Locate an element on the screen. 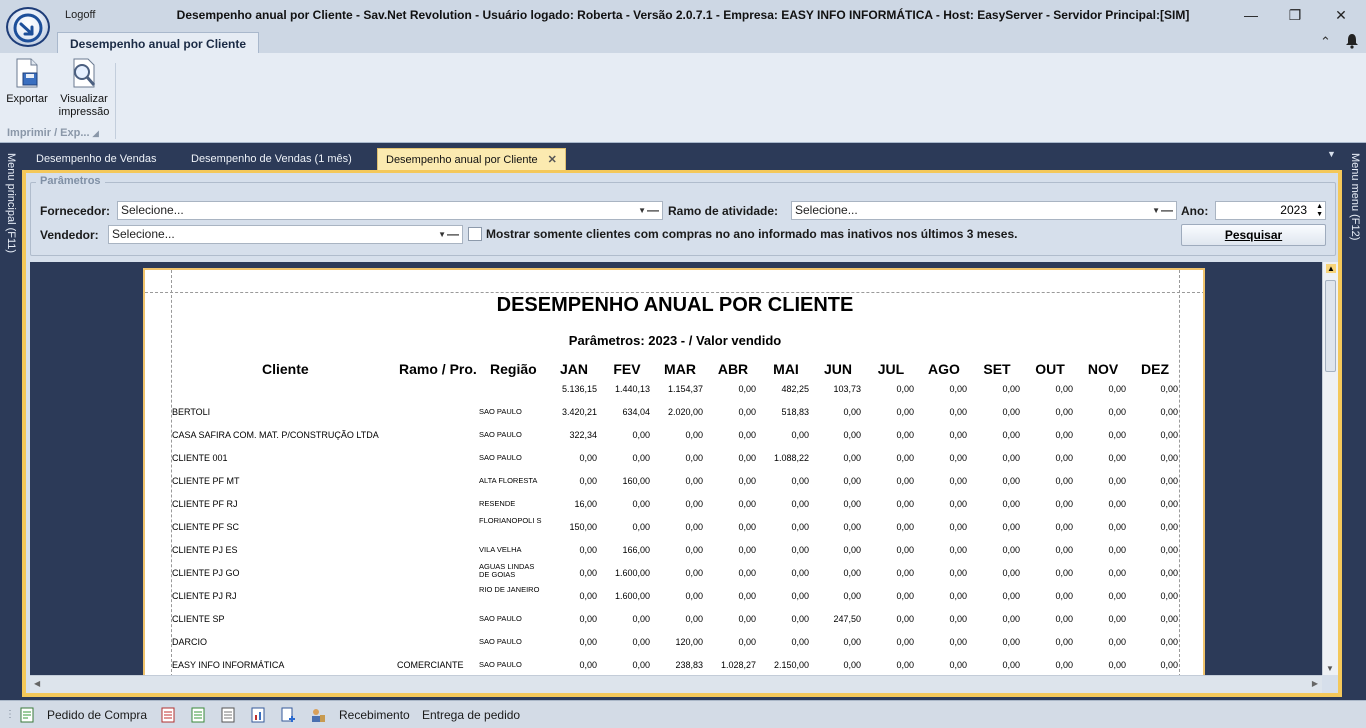  fornecedor-combo: Selecione... ▼ — is located at coordinates (390, 210).